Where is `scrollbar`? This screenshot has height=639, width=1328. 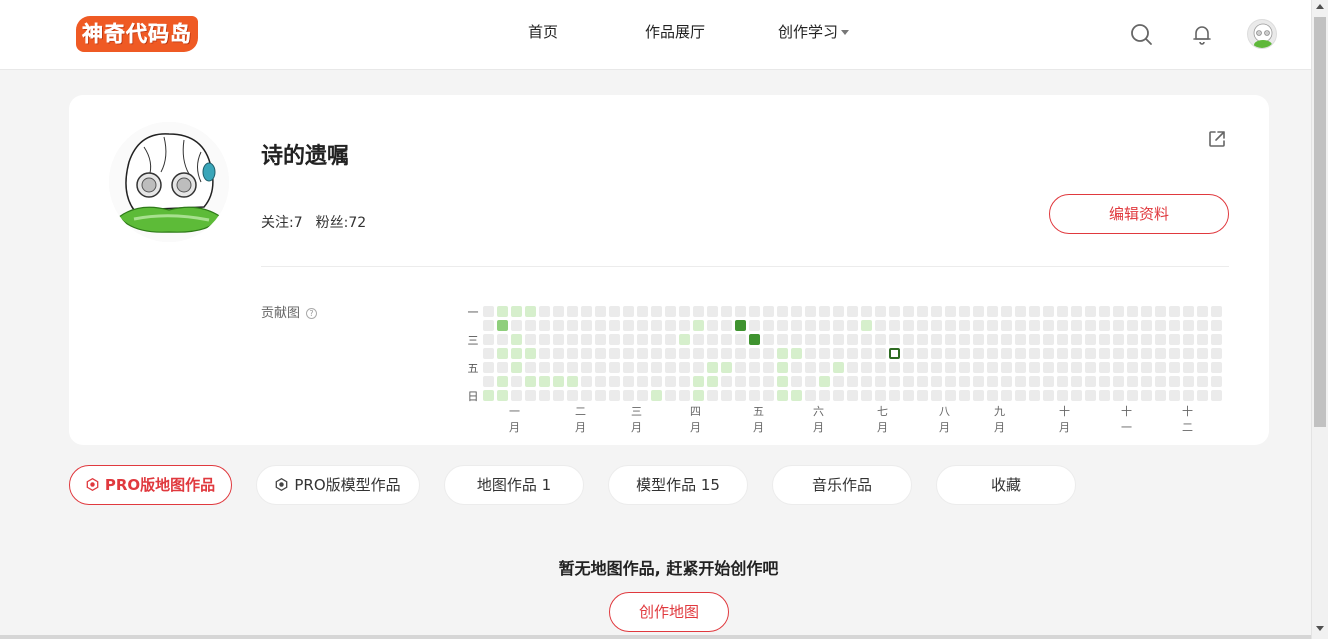
scrollbar is located at coordinates (1319, 319).